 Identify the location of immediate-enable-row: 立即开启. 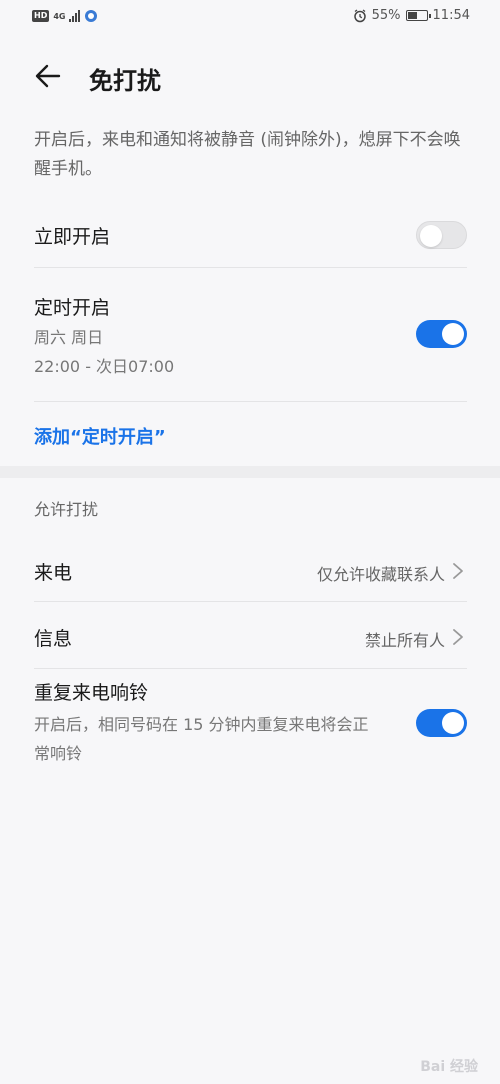
(250, 236).